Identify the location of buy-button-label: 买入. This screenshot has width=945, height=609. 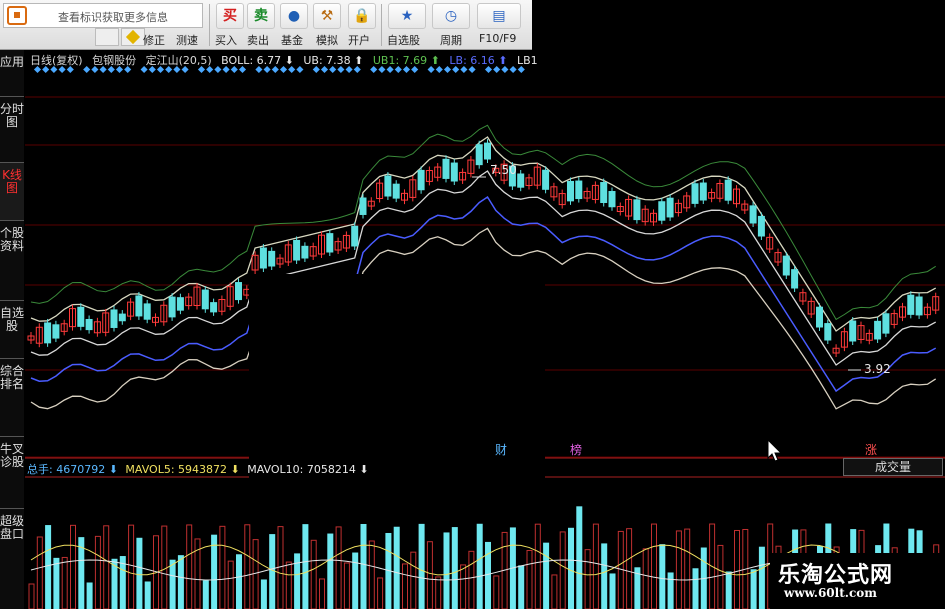
(226, 40).